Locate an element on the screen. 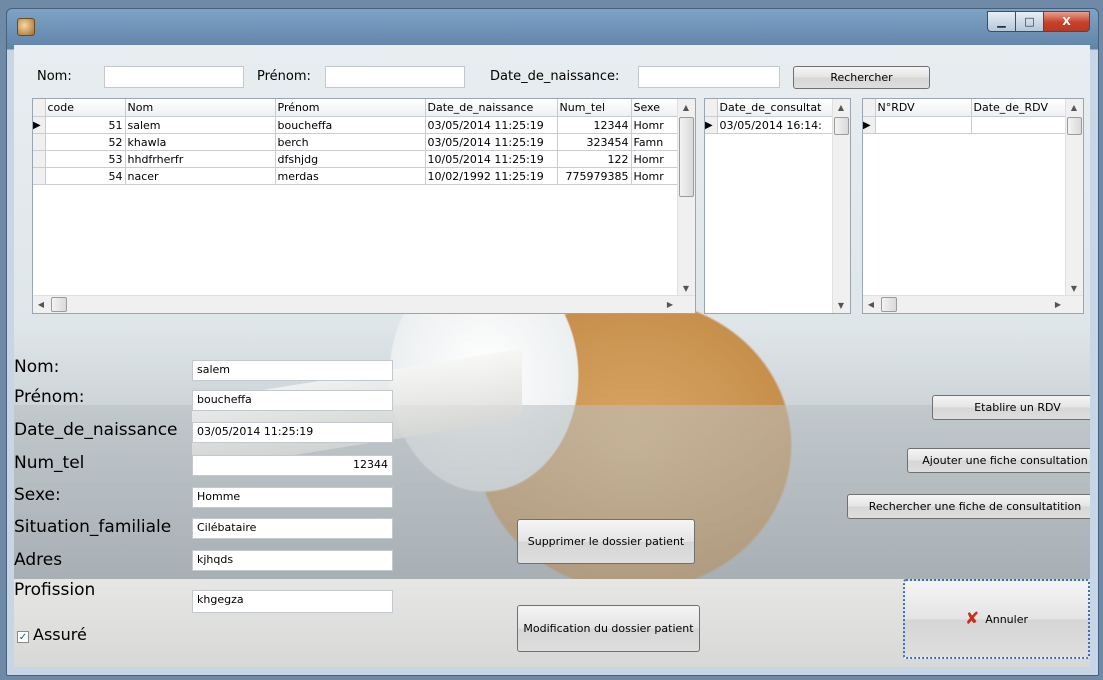  col-header-prenom: Prénom is located at coordinates (350, 108).